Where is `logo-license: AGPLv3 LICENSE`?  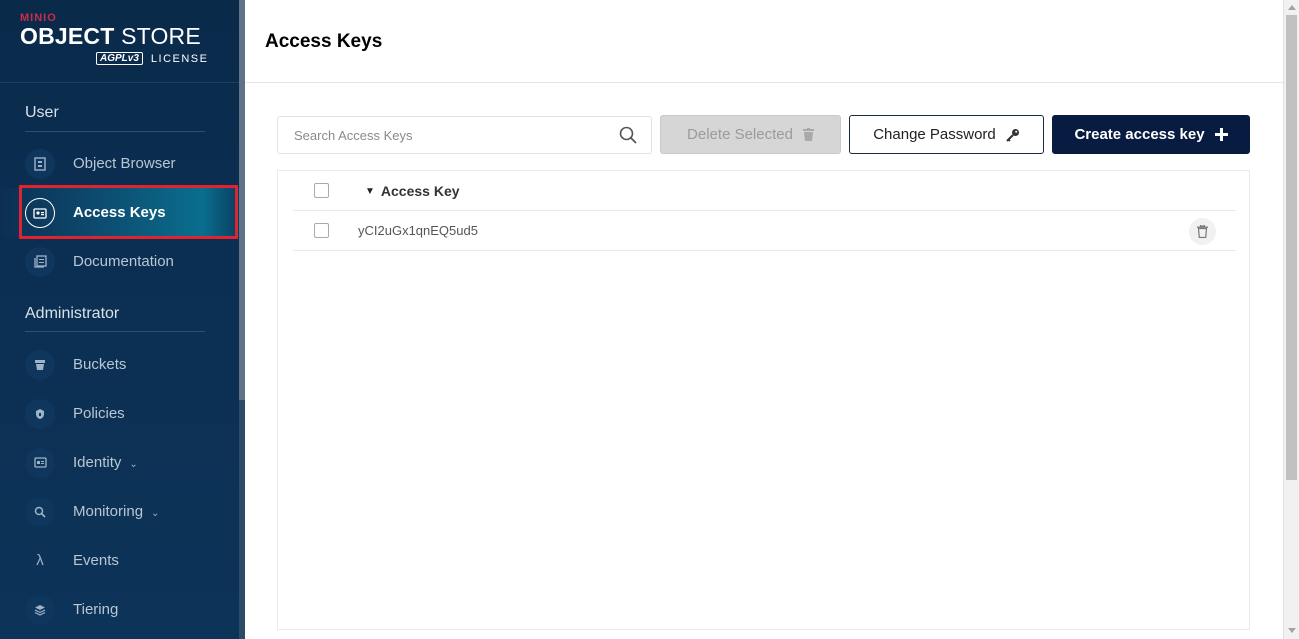 logo-license: AGPLv3 LICENSE is located at coordinates (152, 58).